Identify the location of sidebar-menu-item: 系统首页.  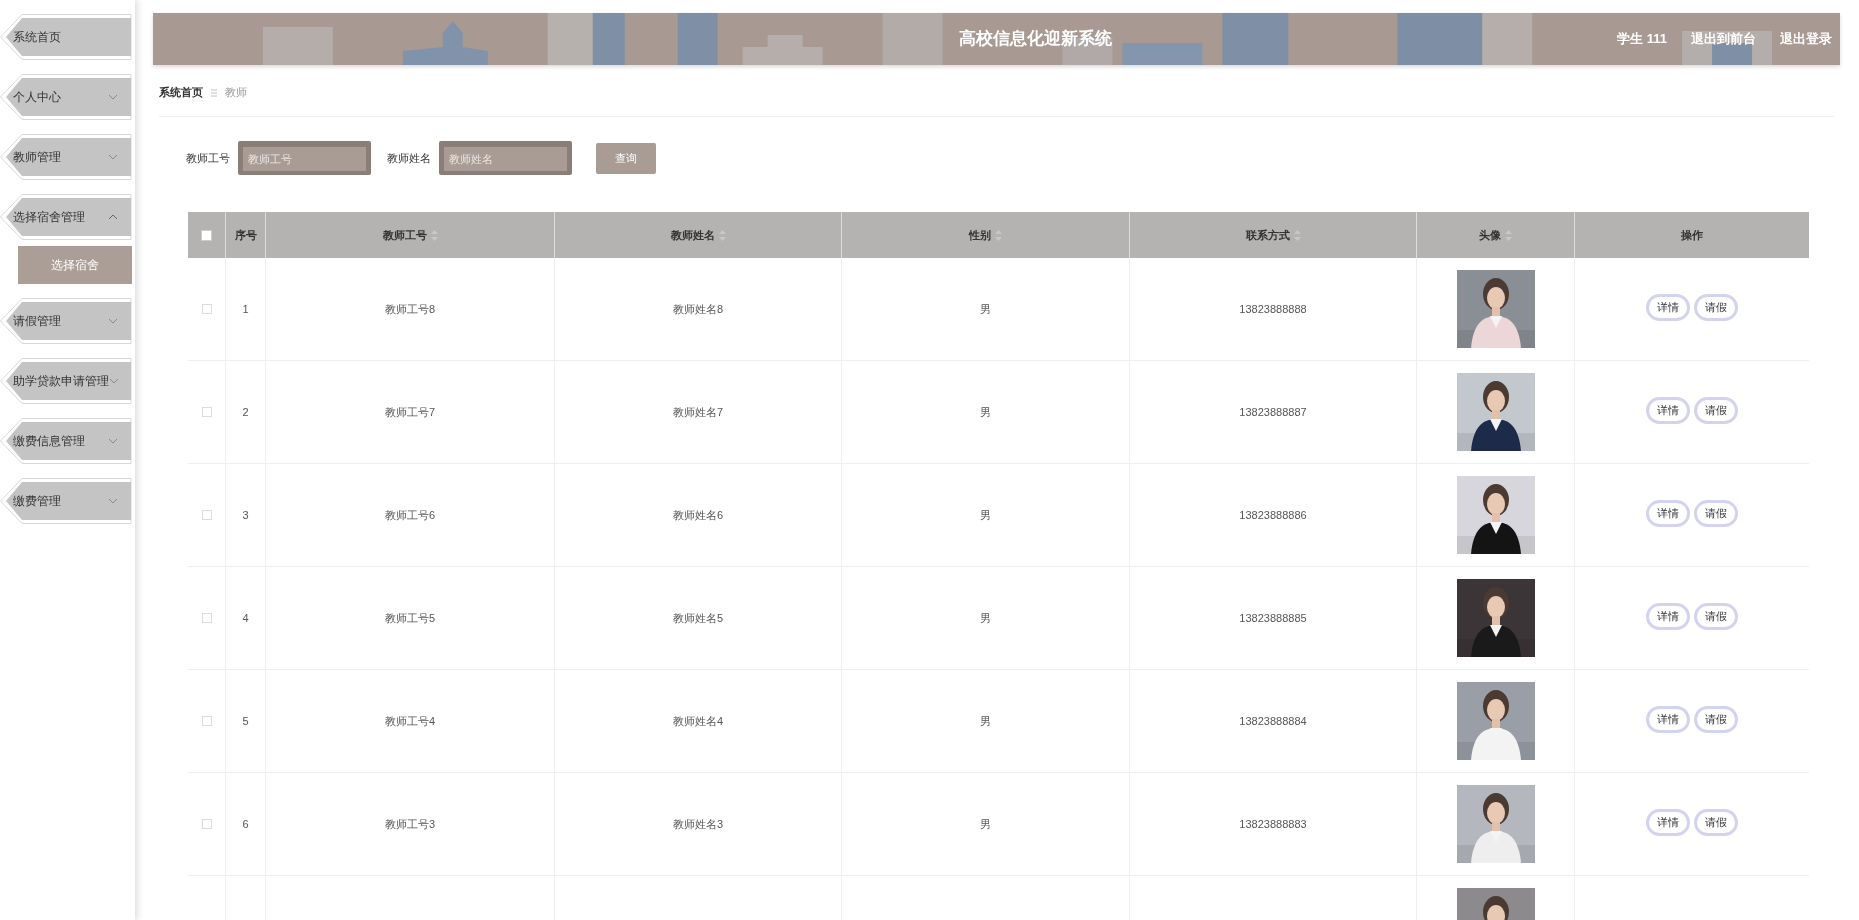
(66, 37).